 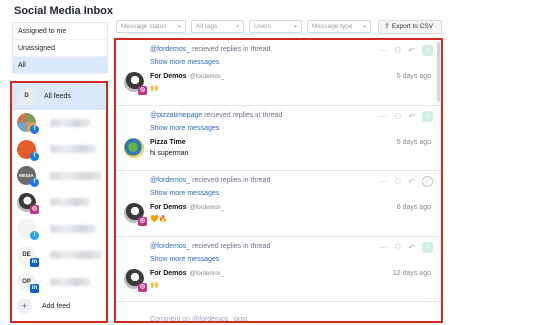 What do you see at coordinates (28, 177) in the screenshot?
I see `feed-avatar: MEDIA f` at bounding box center [28, 177].